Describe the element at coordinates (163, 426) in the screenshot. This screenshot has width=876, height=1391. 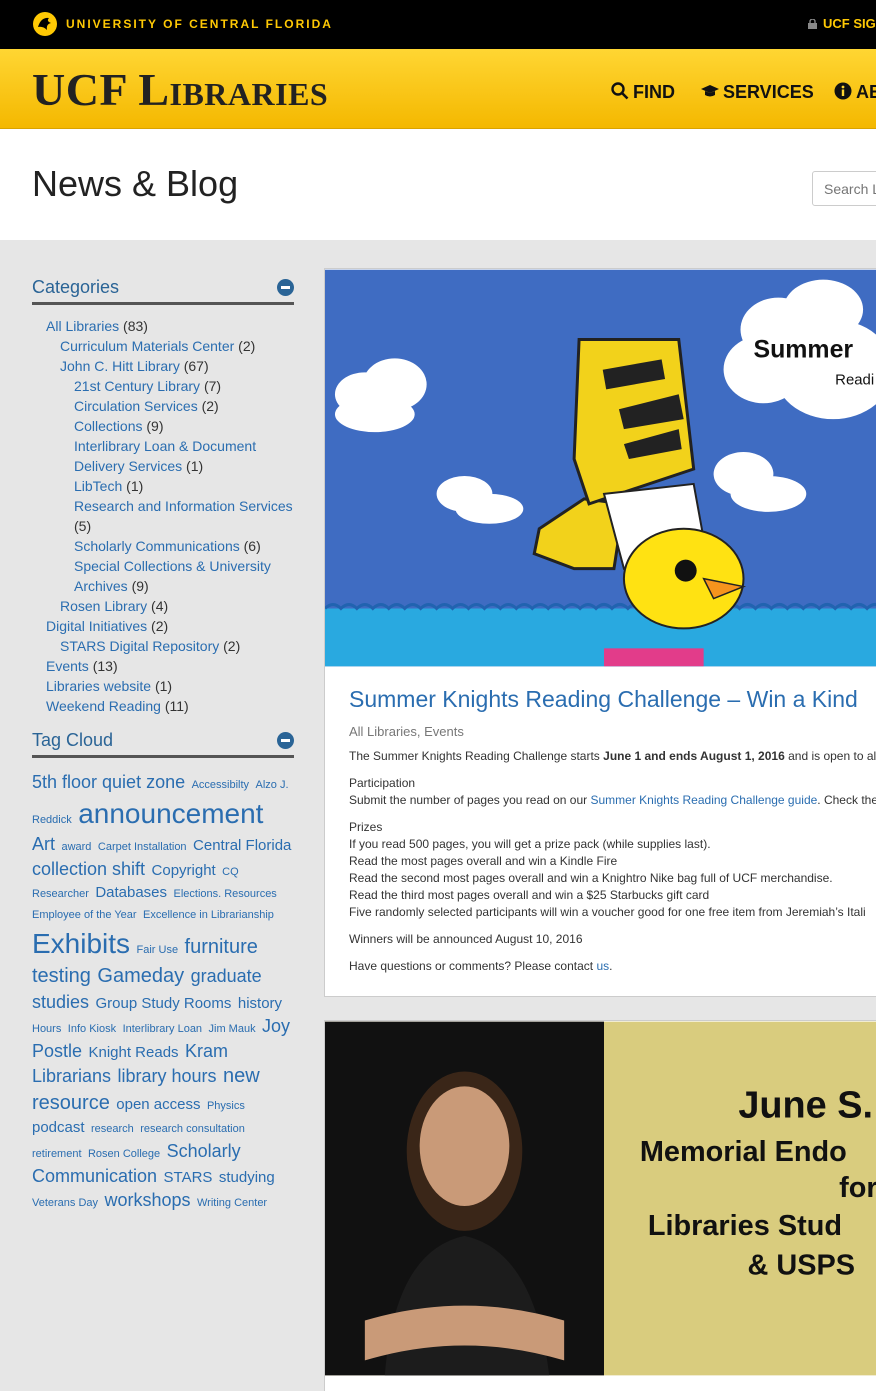
I see `category-item: Collections (9)` at that location.